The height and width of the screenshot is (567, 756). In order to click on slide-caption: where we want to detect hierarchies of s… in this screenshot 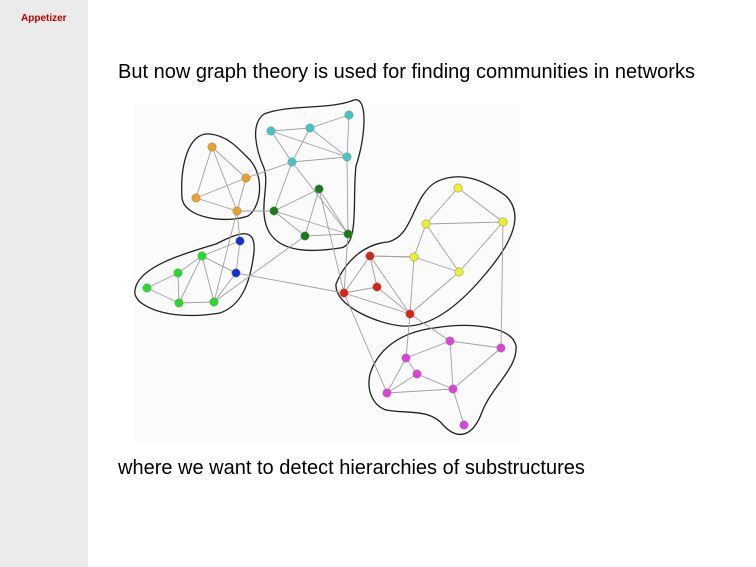, I will do `click(351, 468)`.